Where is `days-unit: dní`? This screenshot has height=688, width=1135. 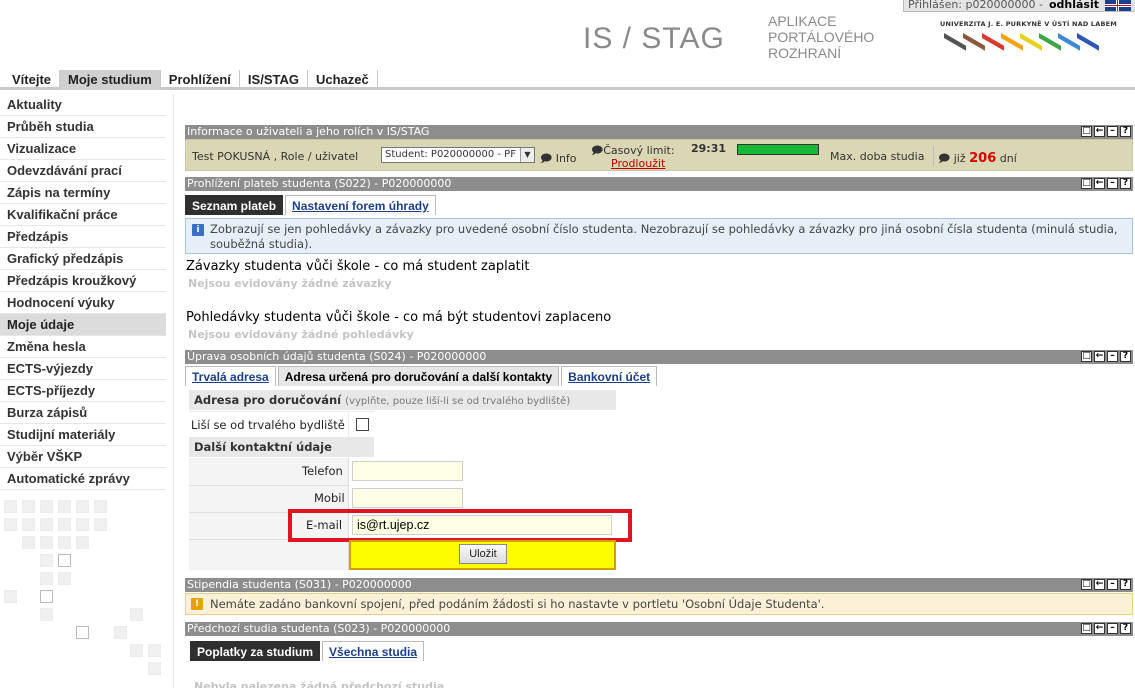 days-unit: dní is located at coordinates (1008, 158).